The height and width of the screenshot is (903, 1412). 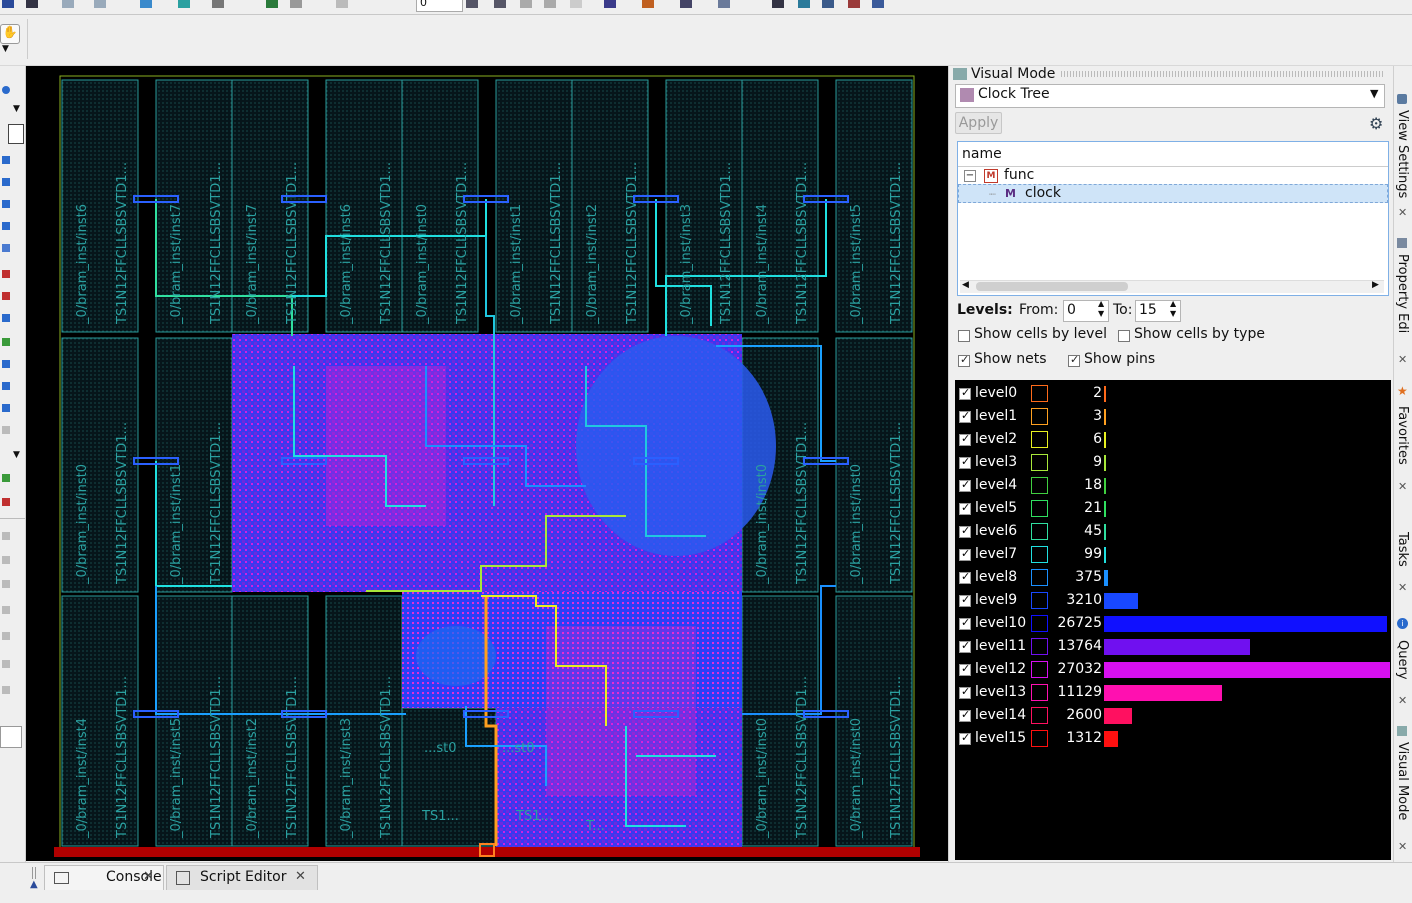 I want to click on cut-icon, so click(x=68, y=4).